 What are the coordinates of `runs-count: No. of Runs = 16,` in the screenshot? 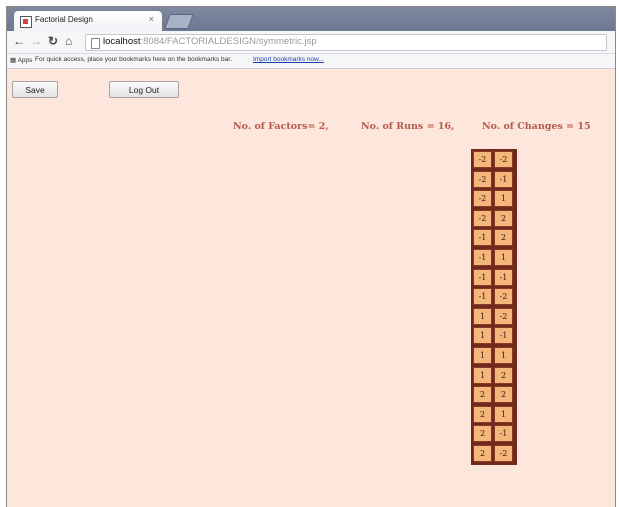 It's located at (408, 126).